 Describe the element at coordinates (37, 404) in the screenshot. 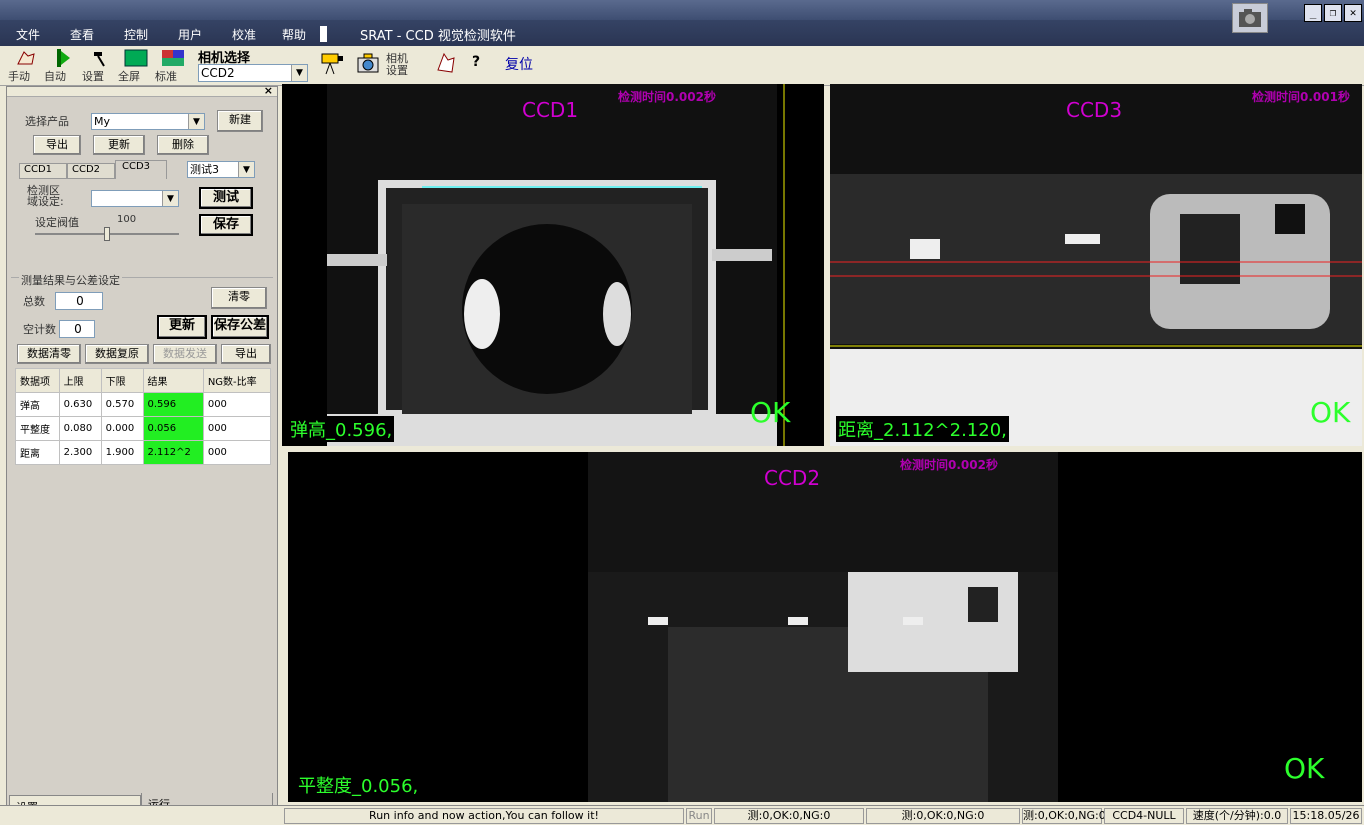

I see `table-cell: 弹高` at that location.